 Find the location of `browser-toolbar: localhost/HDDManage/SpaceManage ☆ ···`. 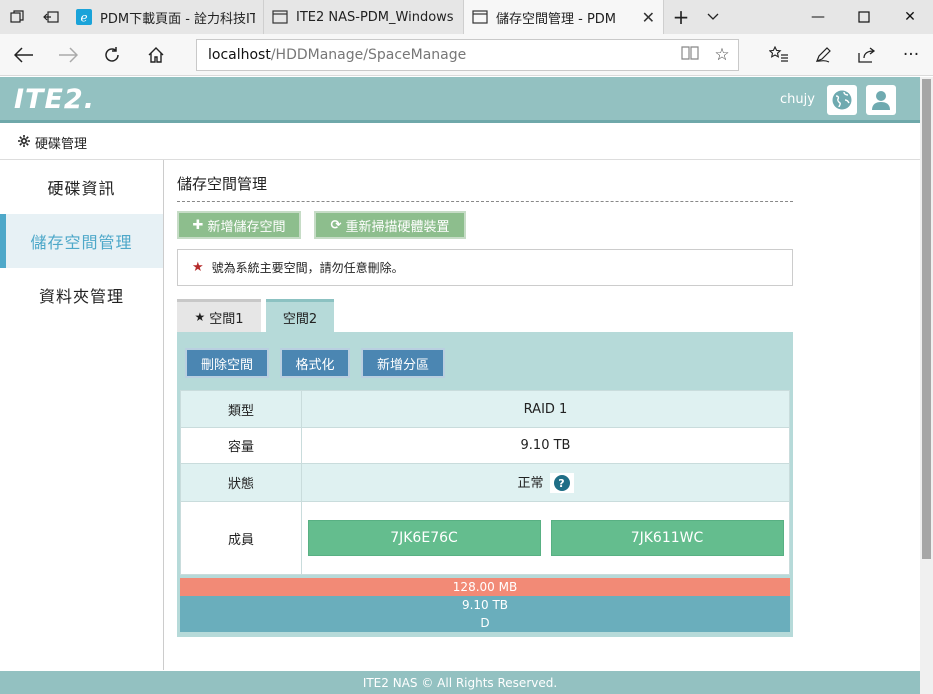

browser-toolbar: localhost/HDDManage/SpaceManage ☆ ··· is located at coordinates (466, 55).